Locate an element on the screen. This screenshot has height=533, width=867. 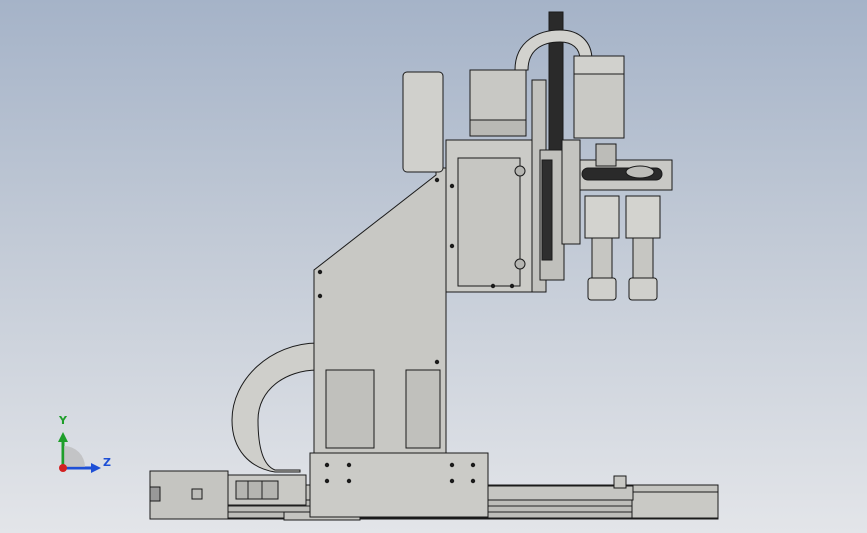
column-cutout is located at coordinates (423, 409).